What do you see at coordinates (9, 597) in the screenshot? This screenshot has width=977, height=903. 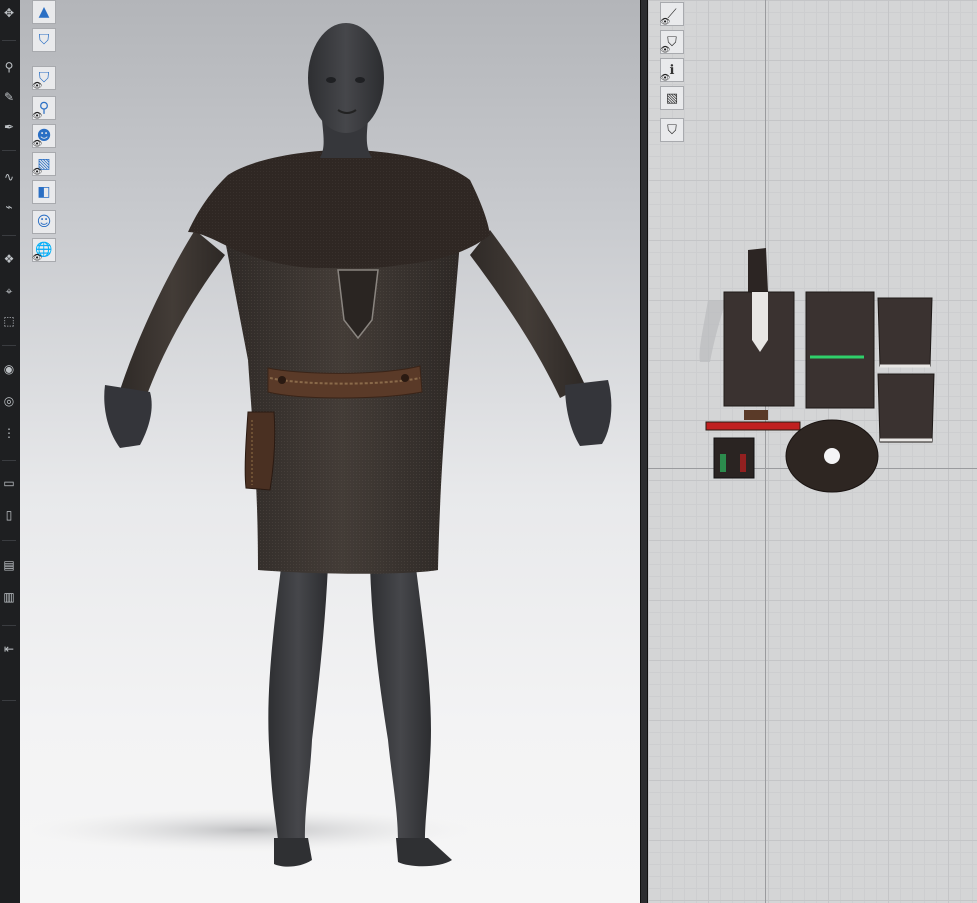 I see `elastic-icon: ▥` at bounding box center [9, 597].